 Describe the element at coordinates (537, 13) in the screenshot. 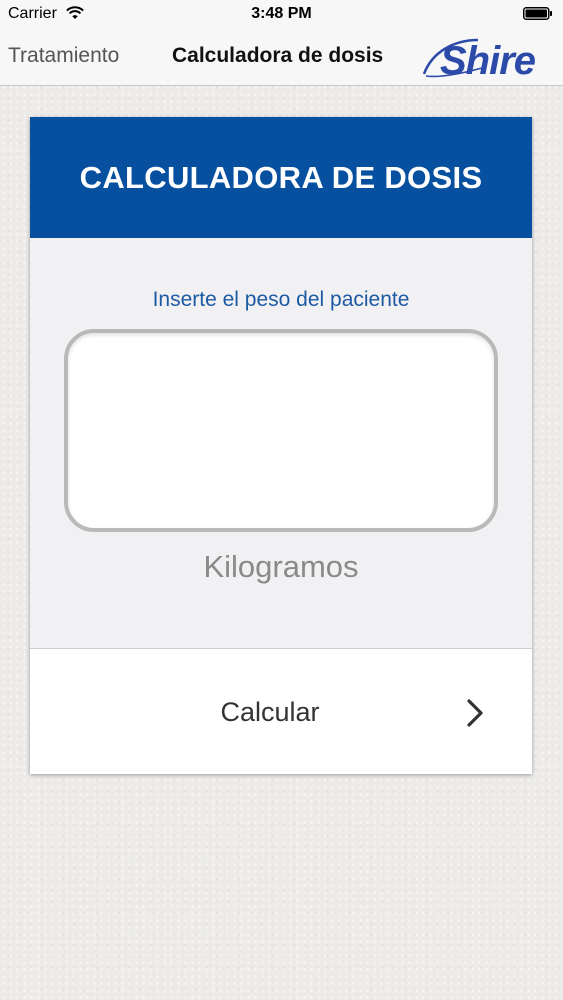

I see `battery-icon` at that location.